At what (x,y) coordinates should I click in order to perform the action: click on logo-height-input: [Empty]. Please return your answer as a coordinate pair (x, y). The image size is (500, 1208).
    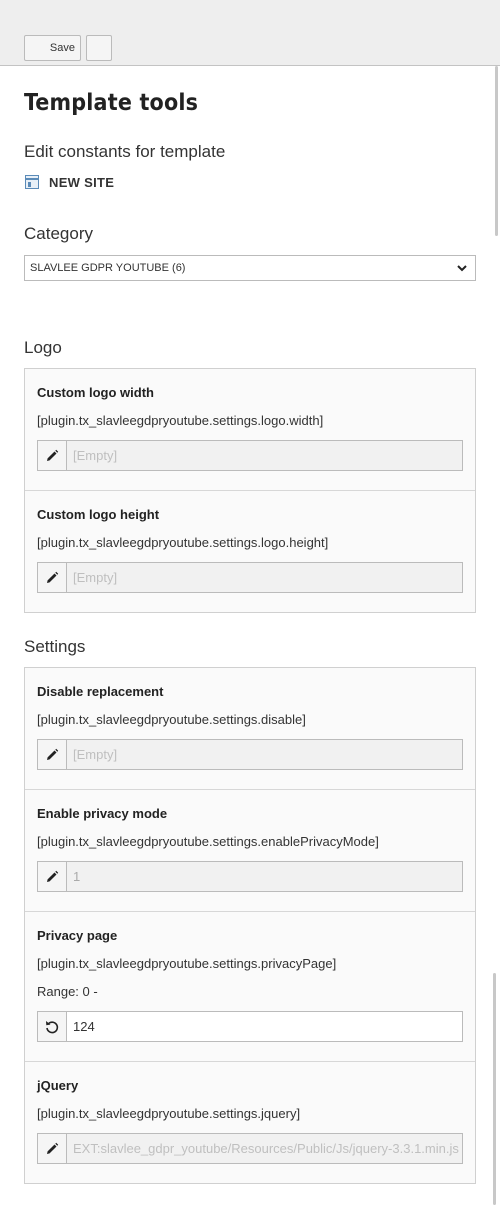
    Looking at the image, I should click on (250, 577).